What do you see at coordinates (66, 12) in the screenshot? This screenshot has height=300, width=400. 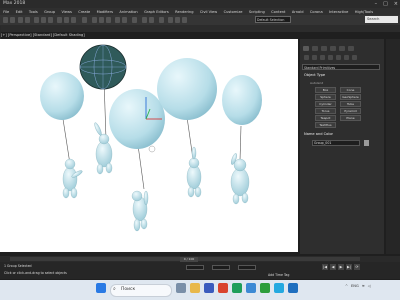 I see `menu-item-views: Views` at bounding box center [66, 12].